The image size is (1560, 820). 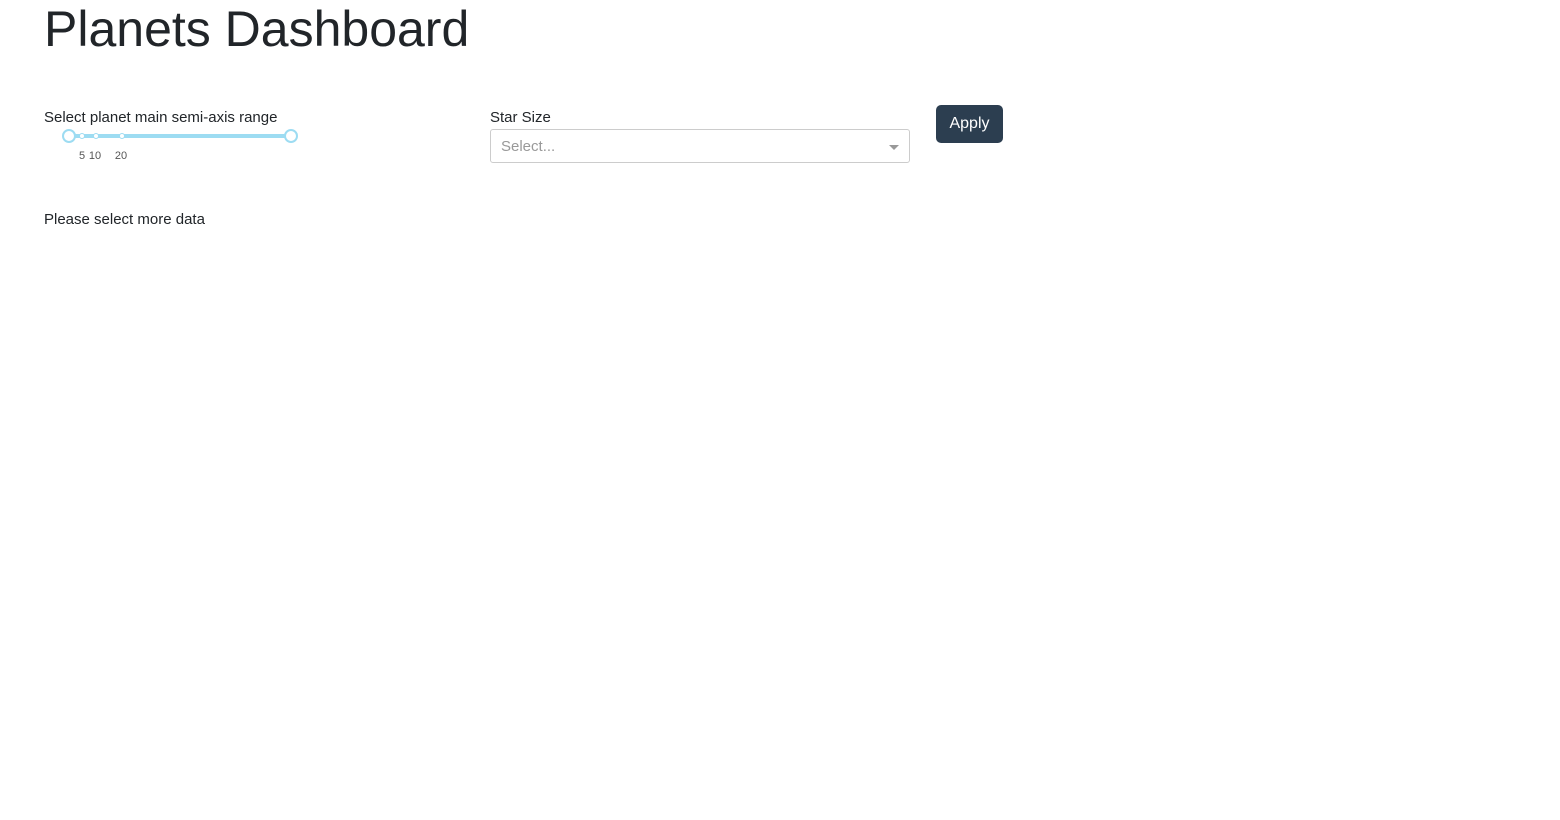 What do you see at coordinates (183, 146) in the screenshot?
I see `semi-axis-range-slider: 5 10 20` at bounding box center [183, 146].